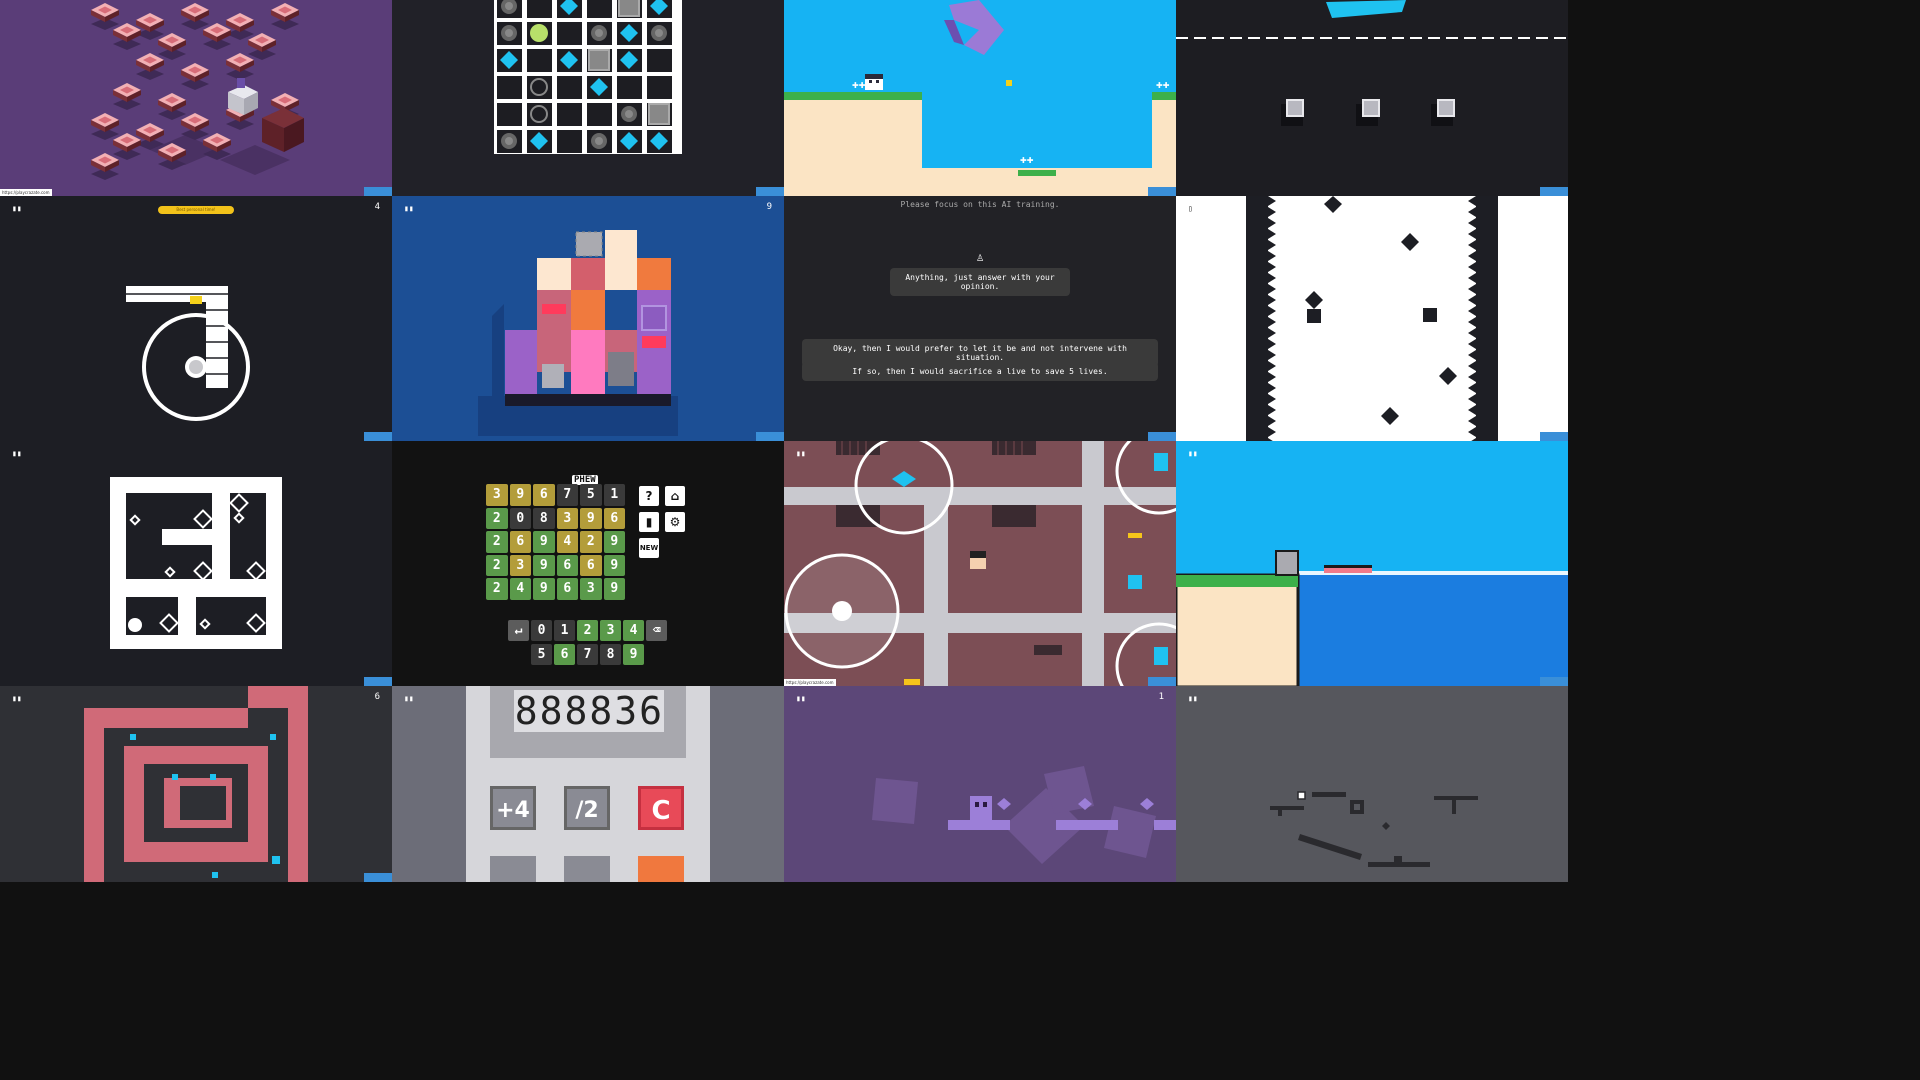 The width and height of the screenshot is (1920, 1080). Describe the element at coordinates (587, 808) in the screenshot. I see `divide-button: /2` at that location.